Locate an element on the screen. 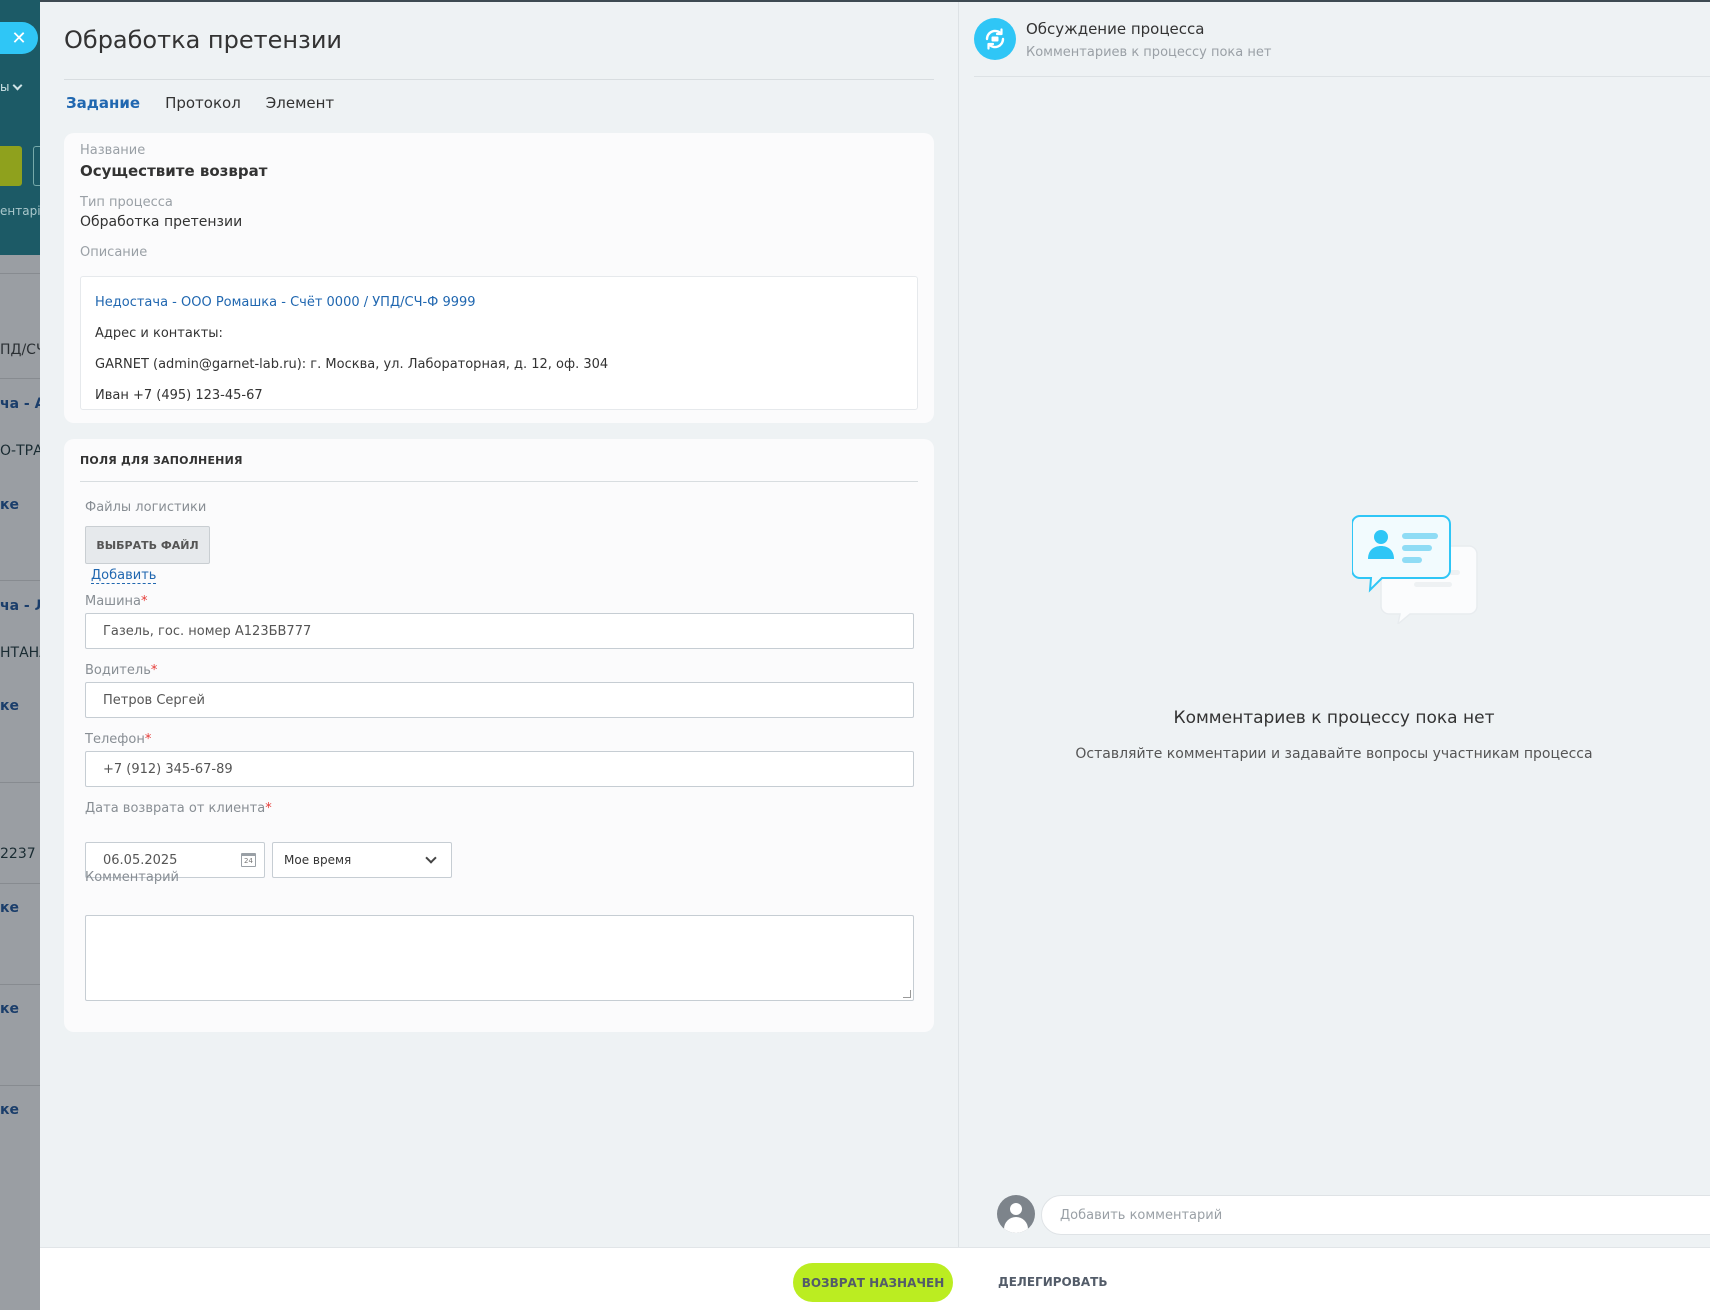 The image size is (1710, 1310). discussion-subtitle: Комментариев к процессу пока нет is located at coordinates (1149, 52).